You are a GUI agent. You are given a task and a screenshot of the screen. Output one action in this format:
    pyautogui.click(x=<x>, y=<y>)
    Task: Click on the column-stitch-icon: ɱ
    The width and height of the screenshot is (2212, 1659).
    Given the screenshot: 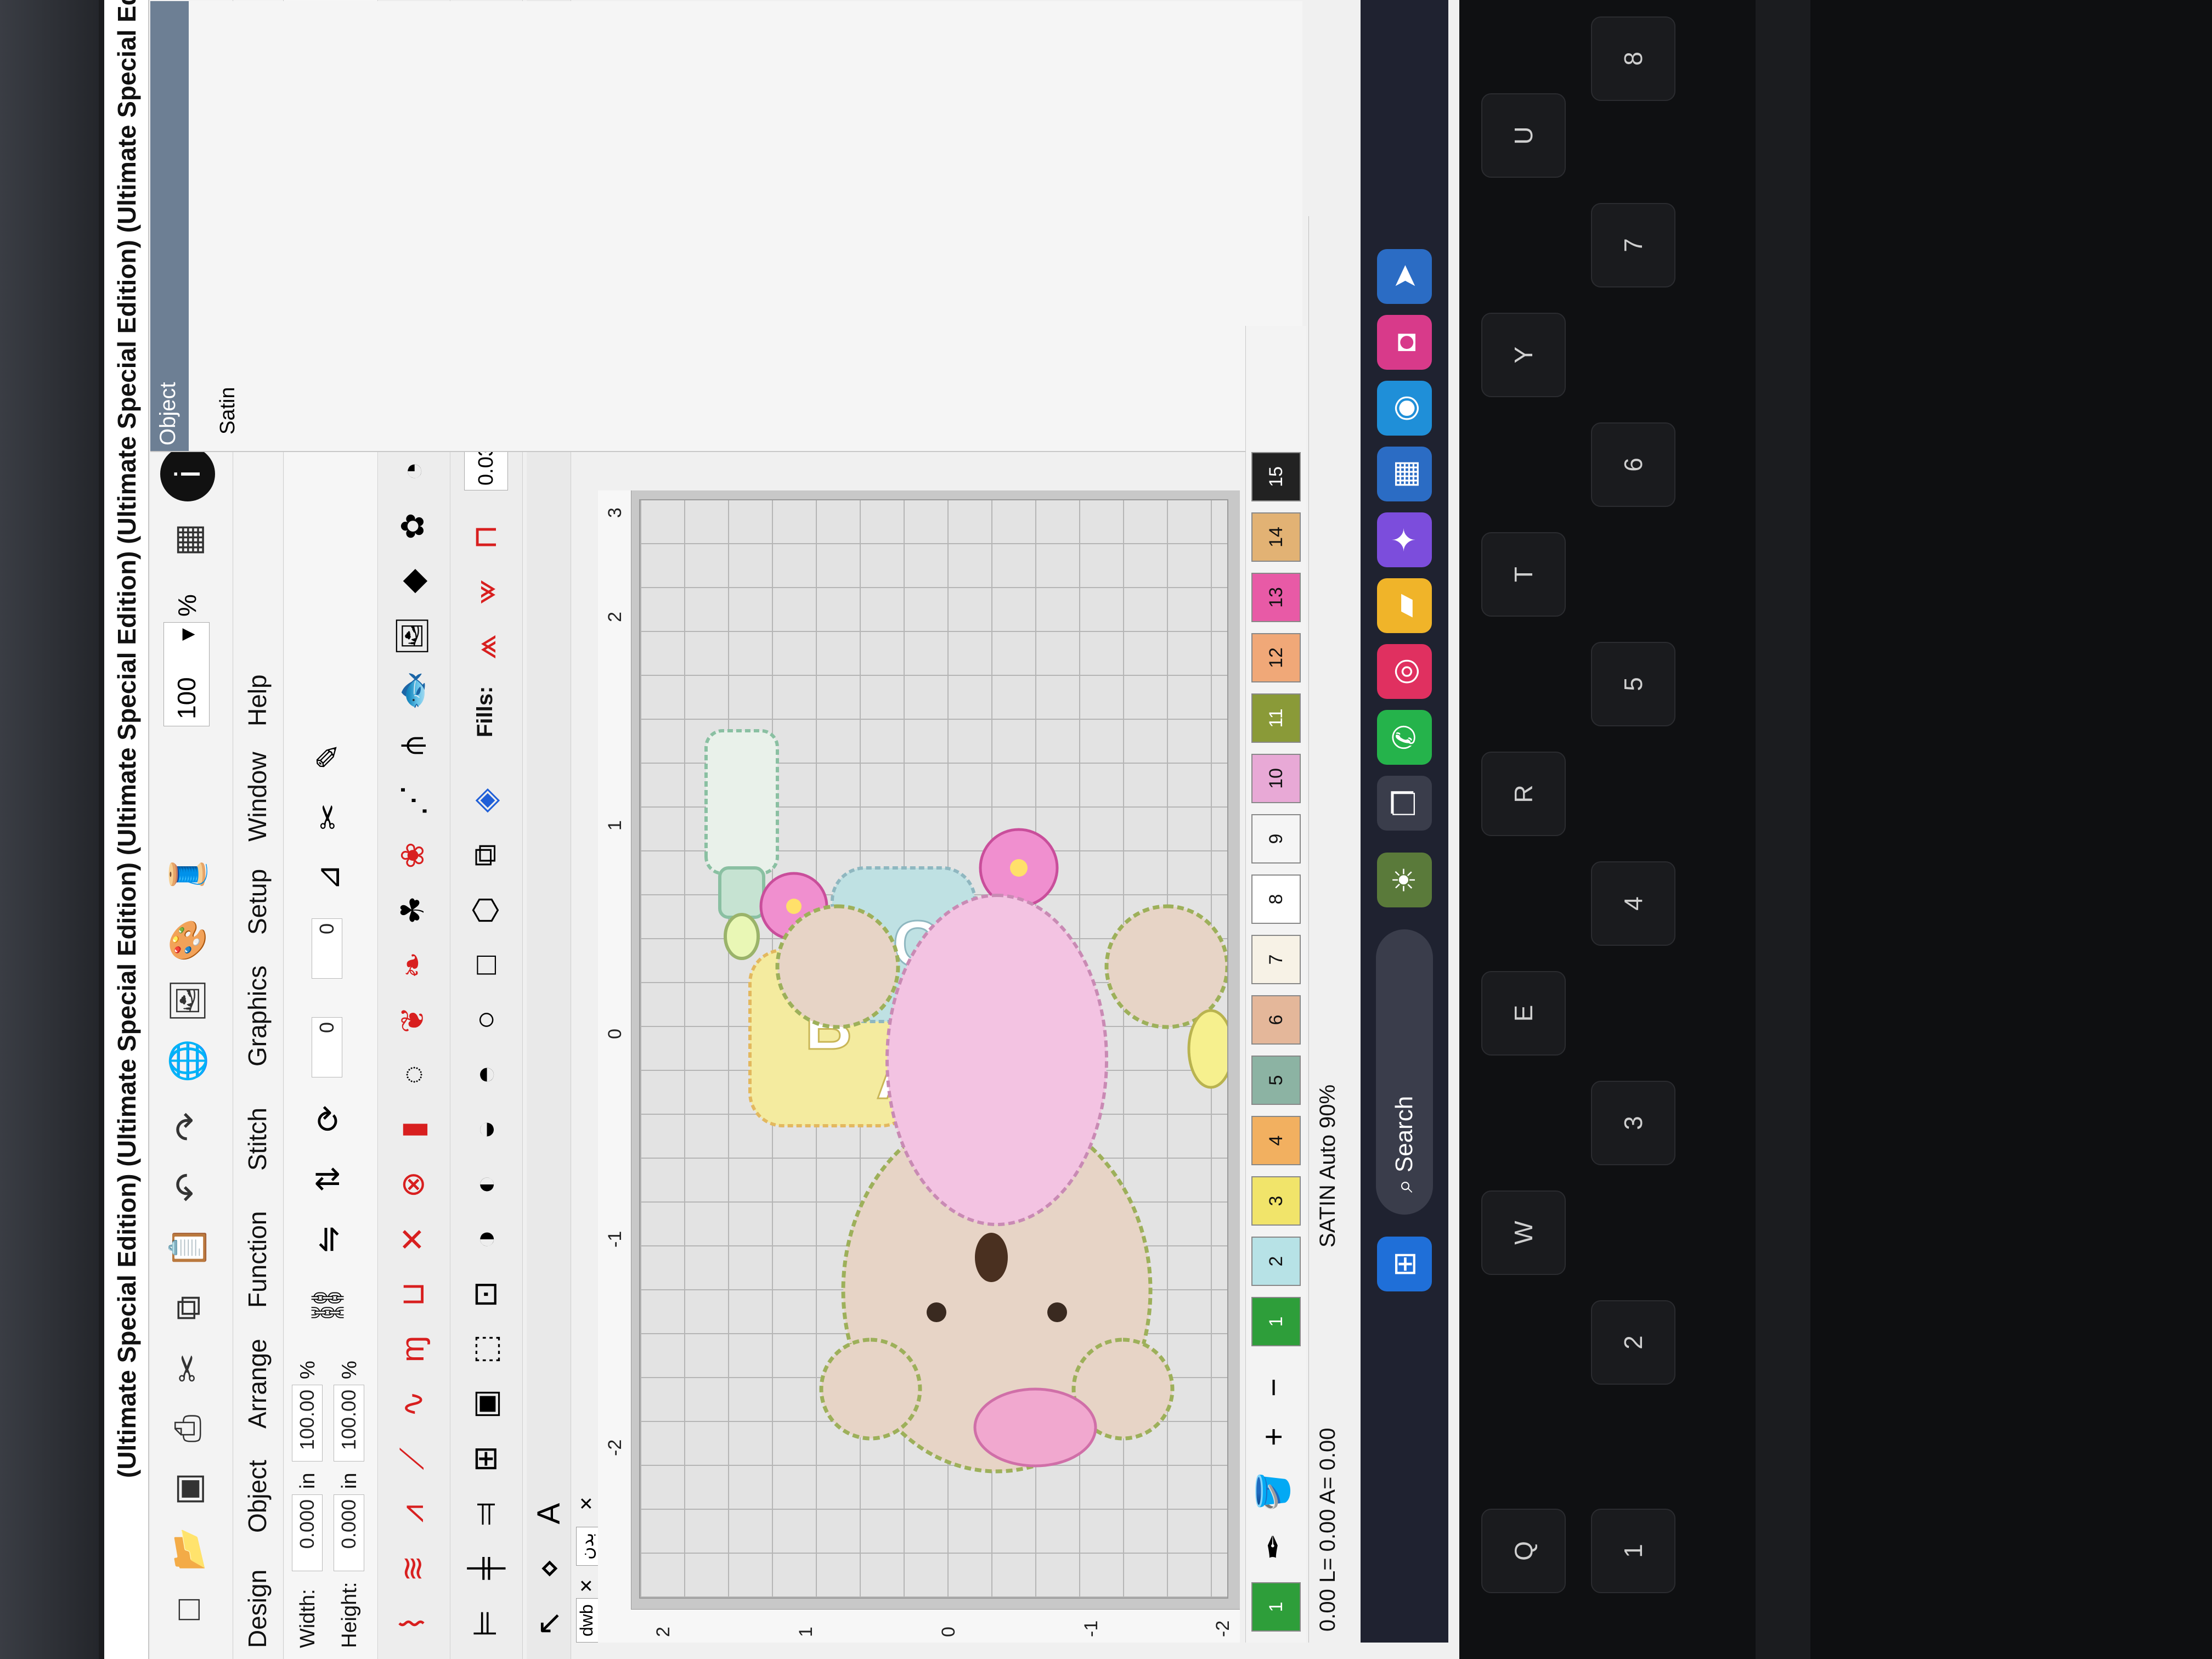 What is the action you would take?
    pyautogui.click(x=412, y=1349)
    